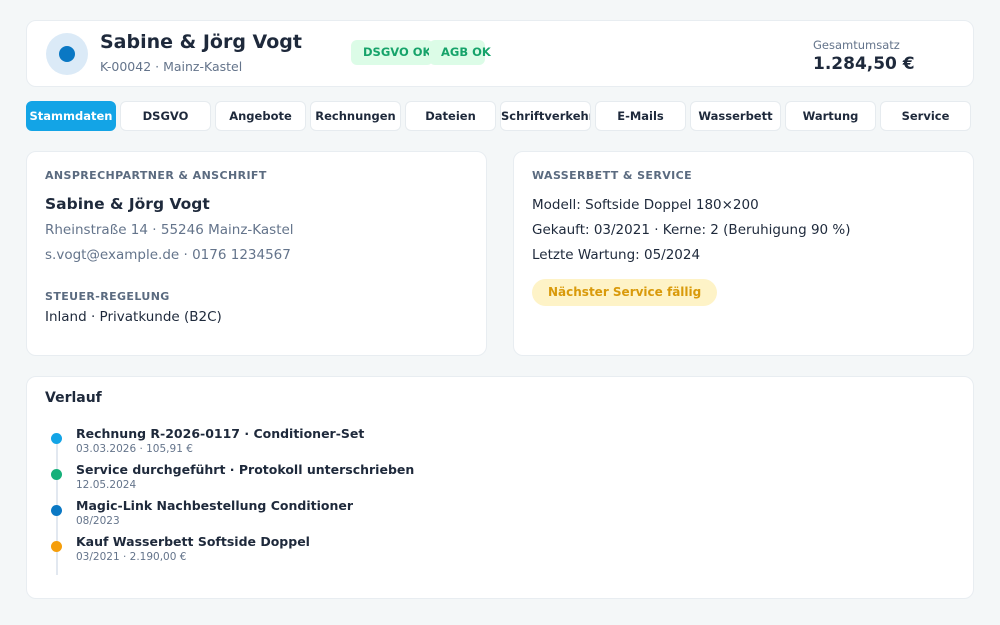  I want to click on avatar-dot-icon, so click(67, 54).